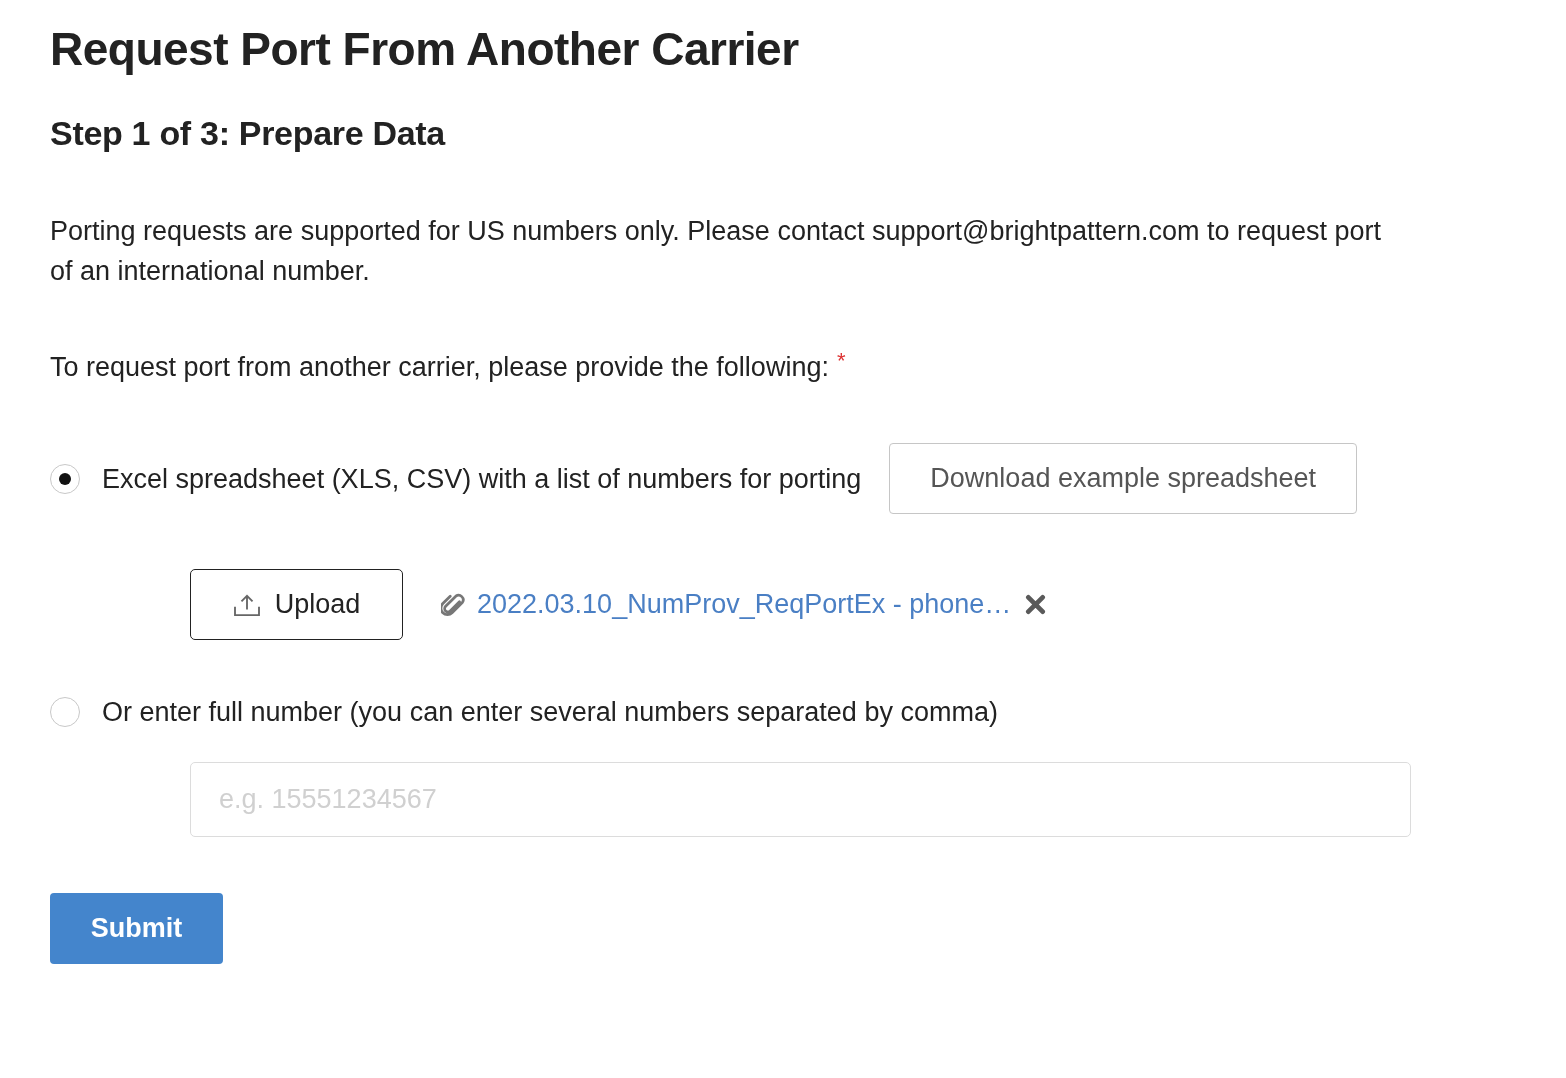  I want to click on paperclip-icon, so click(453, 604).